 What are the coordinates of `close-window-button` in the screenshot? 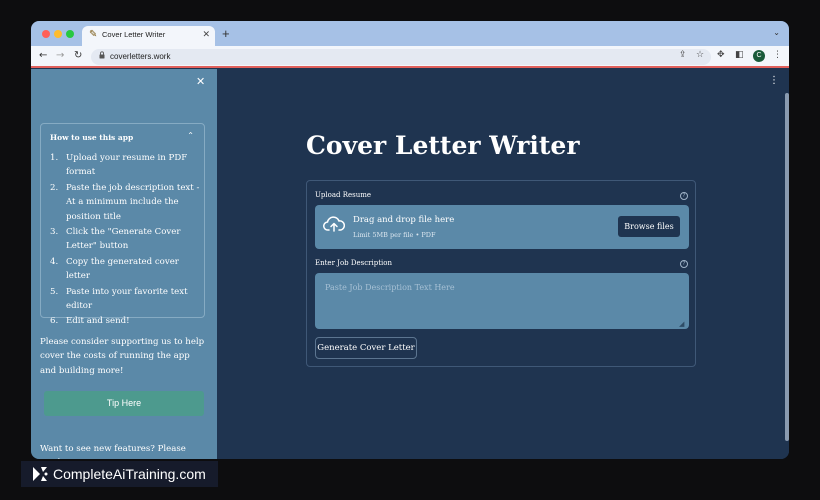 It's located at (46, 34).